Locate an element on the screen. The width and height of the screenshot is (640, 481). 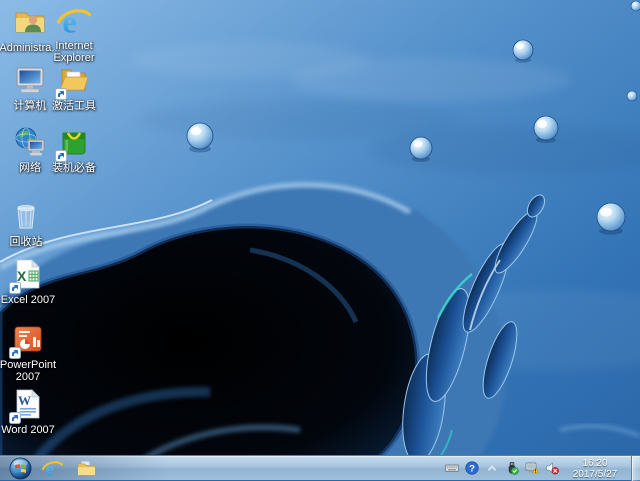
clock-time: 16:20 is located at coordinates (595, 463).